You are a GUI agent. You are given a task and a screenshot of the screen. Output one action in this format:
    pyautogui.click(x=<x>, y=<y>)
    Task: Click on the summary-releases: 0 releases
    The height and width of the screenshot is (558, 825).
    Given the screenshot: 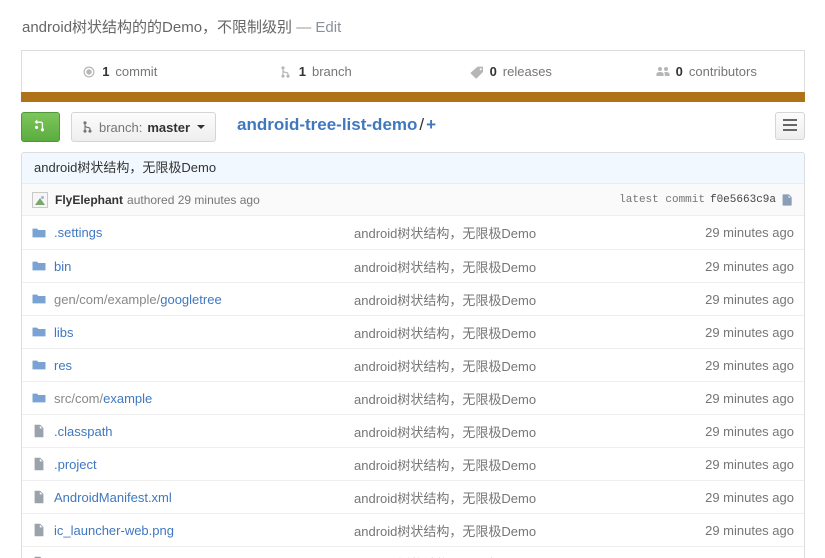 What is the action you would take?
    pyautogui.click(x=511, y=71)
    